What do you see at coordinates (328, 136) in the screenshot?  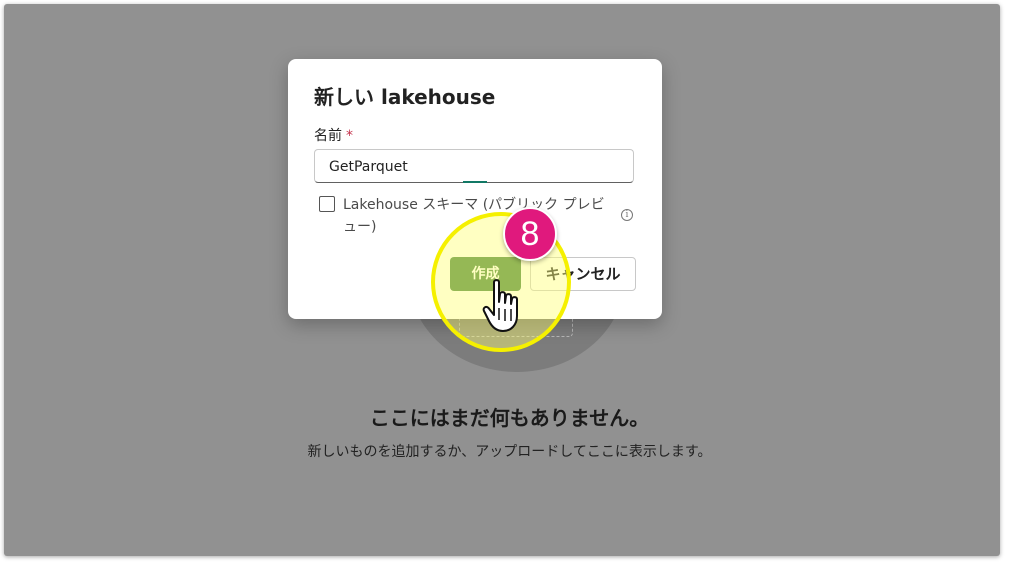 I see `name-label-text: 名前` at bounding box center [328, 136].